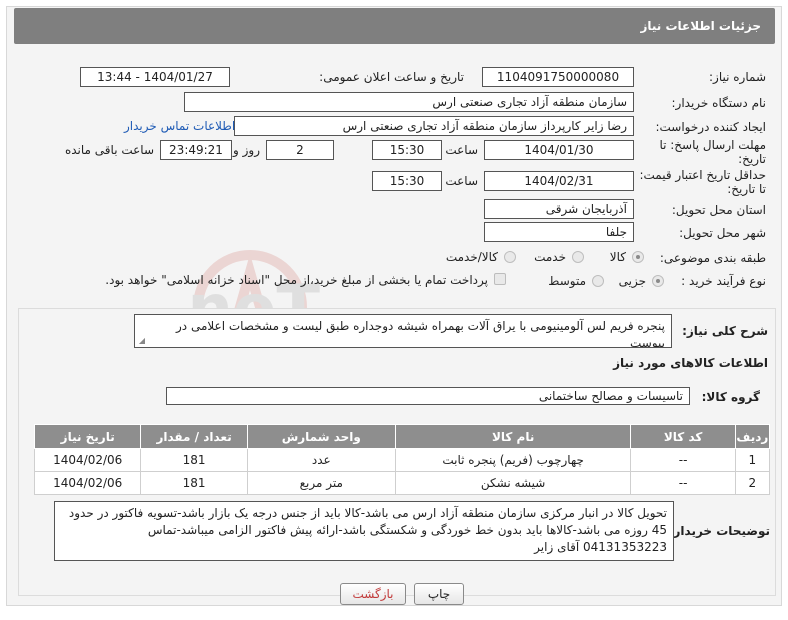 The height and width of the screenshot is (620, 788). Describe the element at coordinates (513, 483) in the screenshot. I see `row-name: شیشه نشکن` at that location.